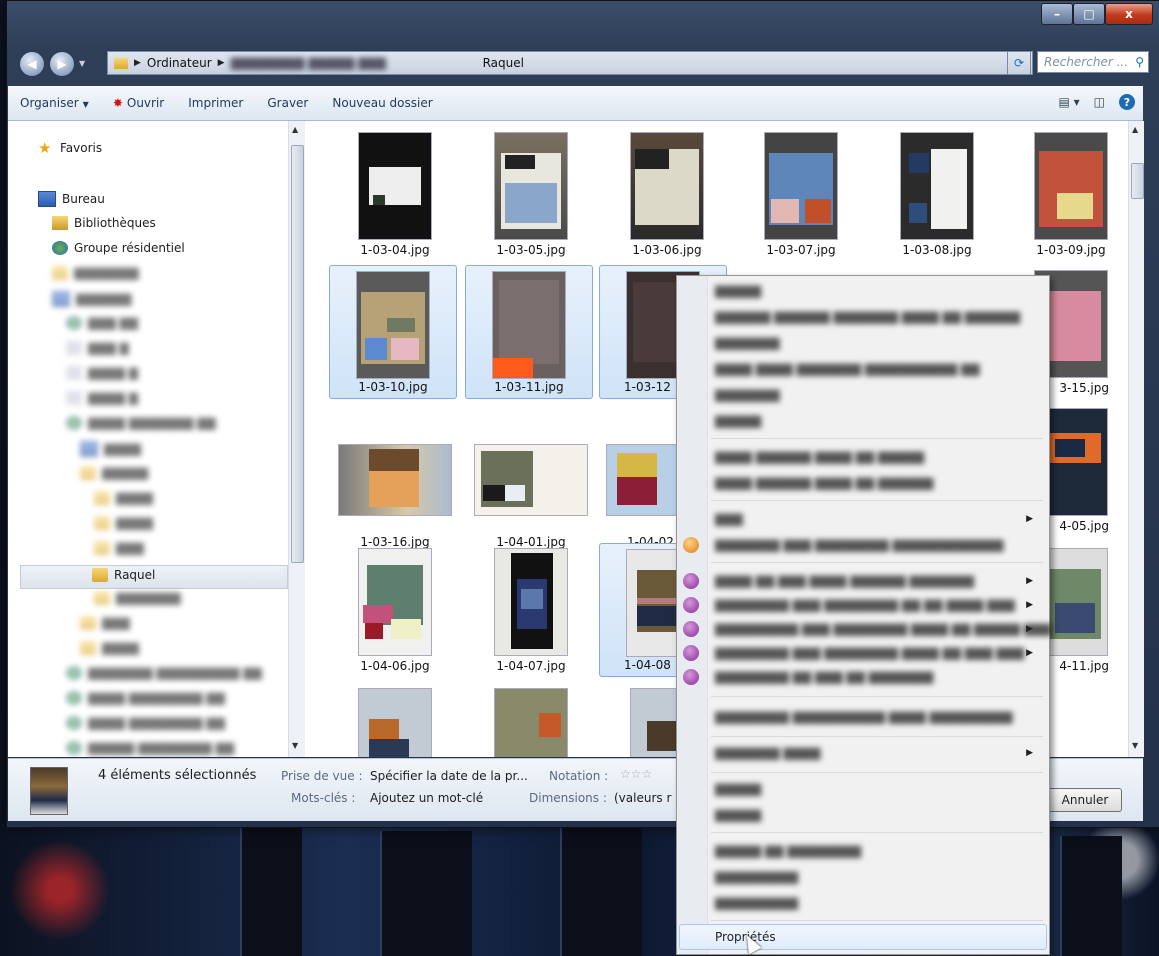  I want to click on file-thumbnail: 1-03-05.jpg, so click(531, 194).